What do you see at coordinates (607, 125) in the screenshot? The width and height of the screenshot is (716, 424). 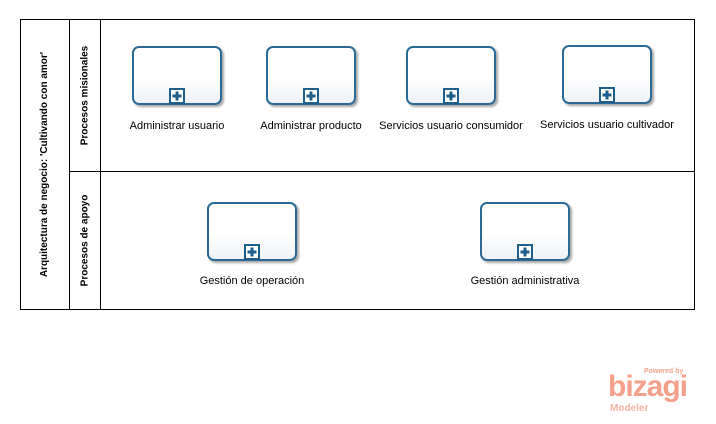 I see `task-label: Servicios usuario cultivador` at bounding box center [607, 125].